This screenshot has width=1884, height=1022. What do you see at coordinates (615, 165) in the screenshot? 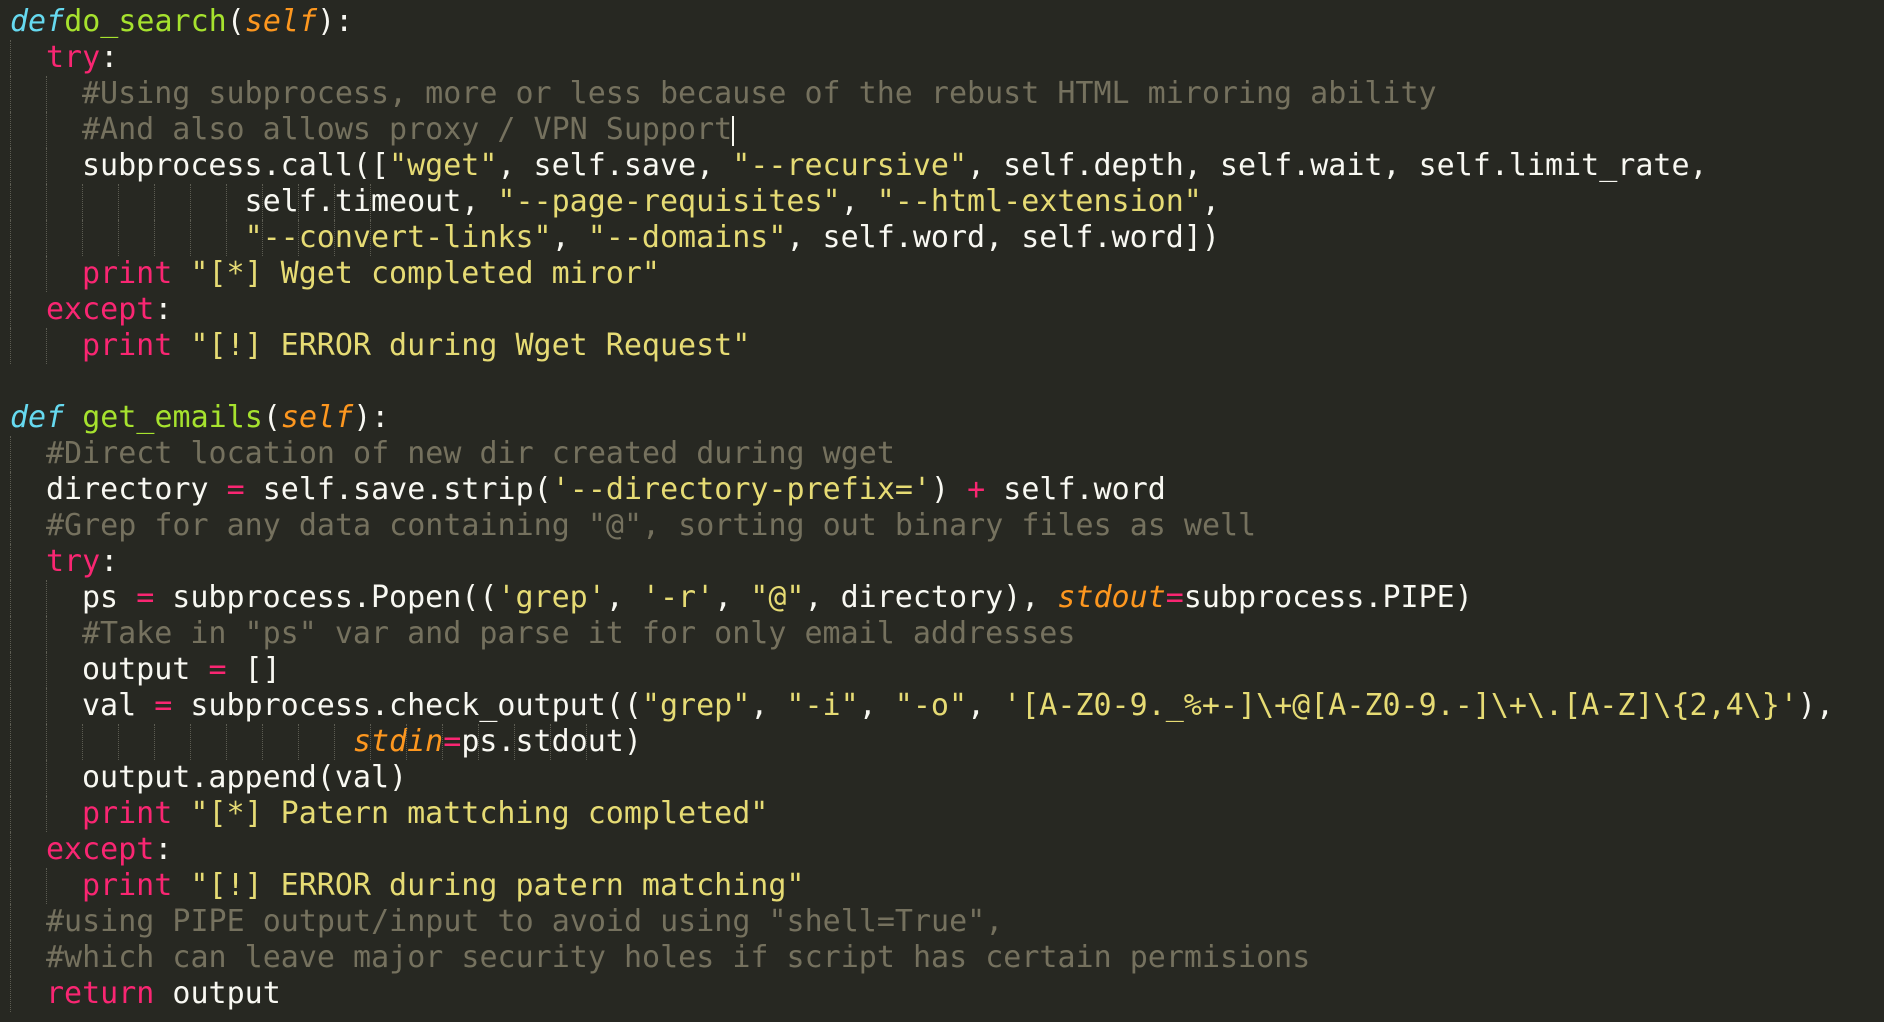
I see `code-text: , self.save,` at bounding box center [615, 165].